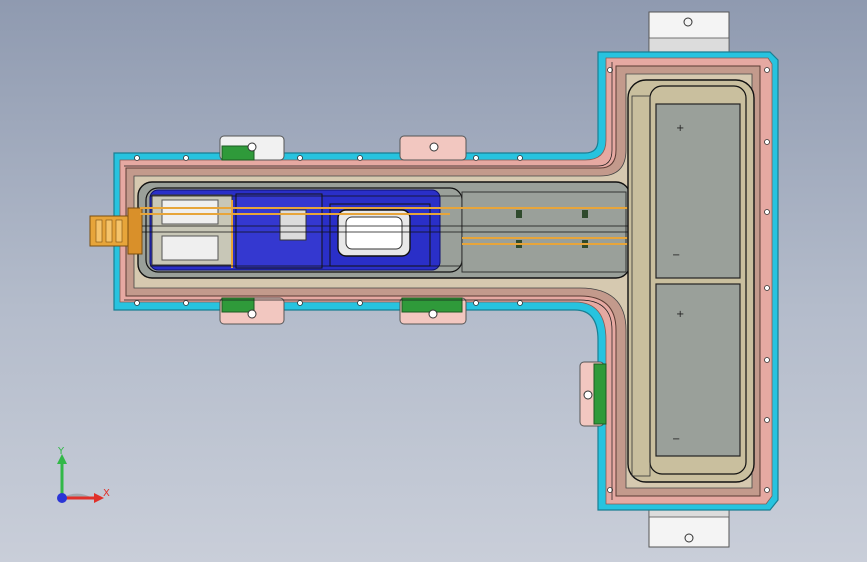 Image resolution: width=867 pixels, height=562 pixels. Describe the element at coordinates (61, 451) in the screenshot. I see `axis-y-label: Y` at that location.